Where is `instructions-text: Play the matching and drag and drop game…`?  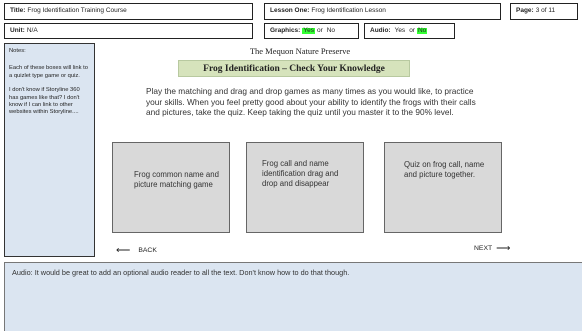 instructions-text: Play the matching and drag and drop game… is located at coordinates (311, 102).